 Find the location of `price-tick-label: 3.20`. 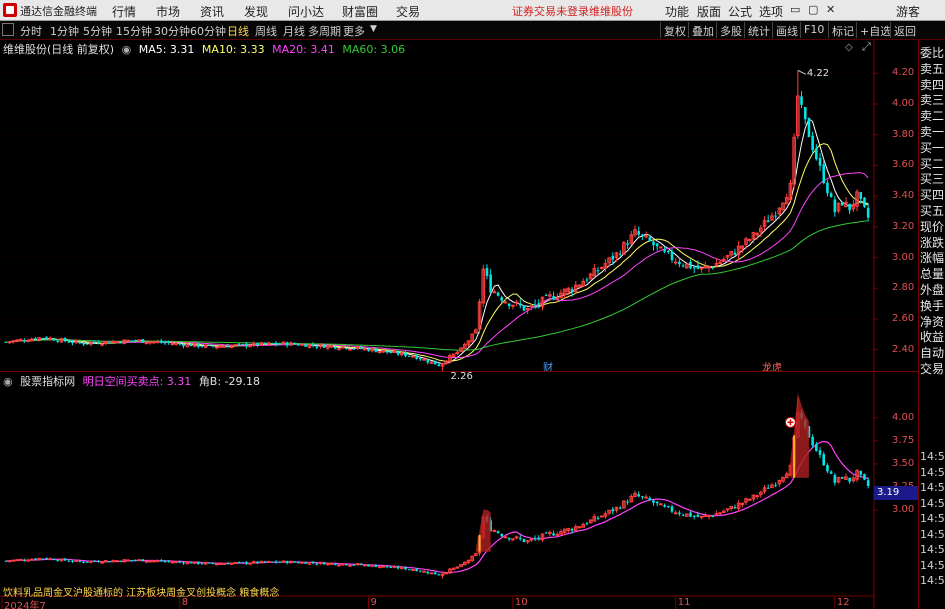

price-tick-label: 3.20 is located at coordinates (903, 226).